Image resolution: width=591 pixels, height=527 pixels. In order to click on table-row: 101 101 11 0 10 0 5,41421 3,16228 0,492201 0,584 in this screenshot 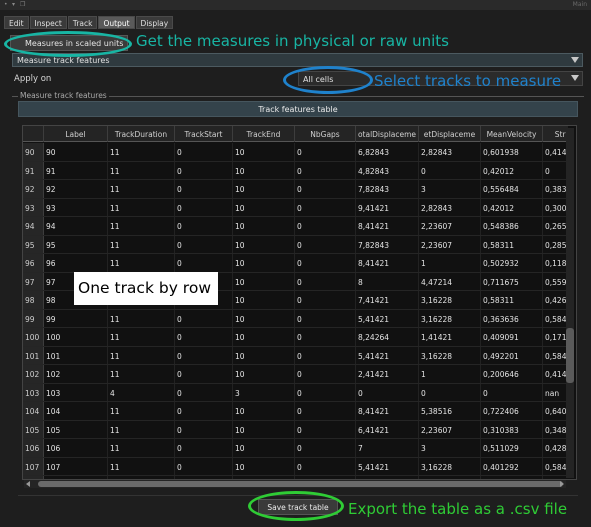, I will do `click(295, 355)`.